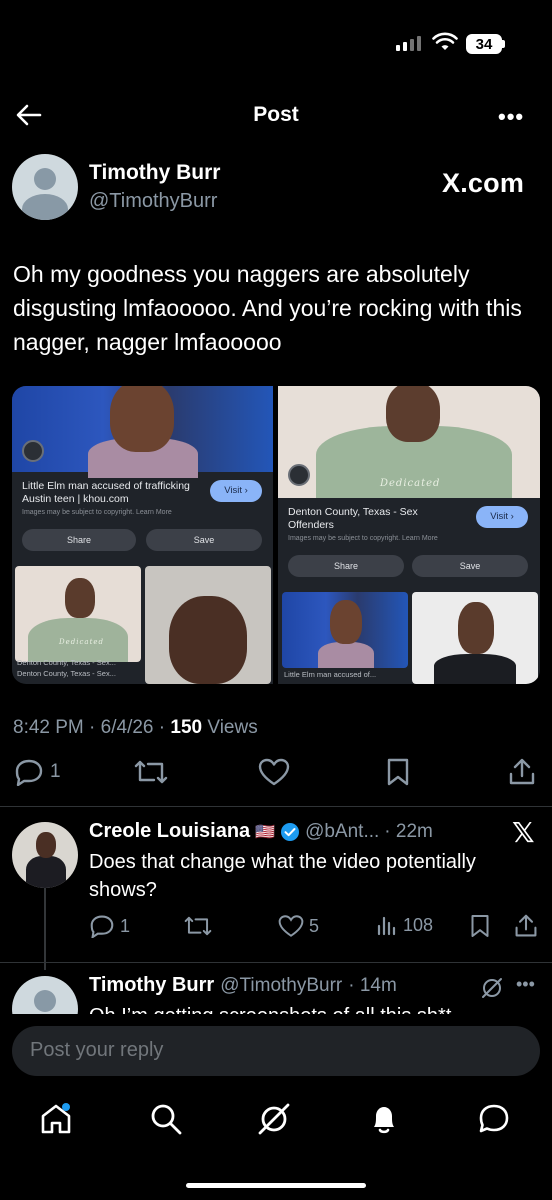 The image size is (552, 1200). I want to click on reply-views-button: 108, so click(404, 925).